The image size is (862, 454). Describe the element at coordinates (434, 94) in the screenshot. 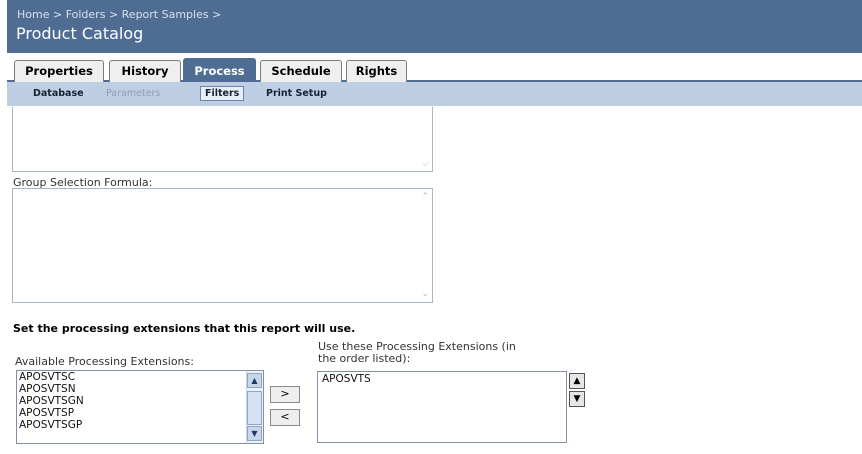

I see `subtab-bar: Database Parameters Filters Print Setup` at that location.